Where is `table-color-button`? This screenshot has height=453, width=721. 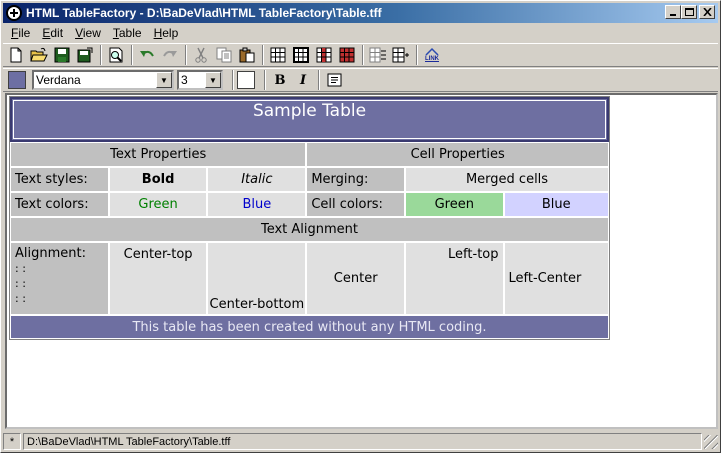
table-color-button is located at coordinates (324, 55).